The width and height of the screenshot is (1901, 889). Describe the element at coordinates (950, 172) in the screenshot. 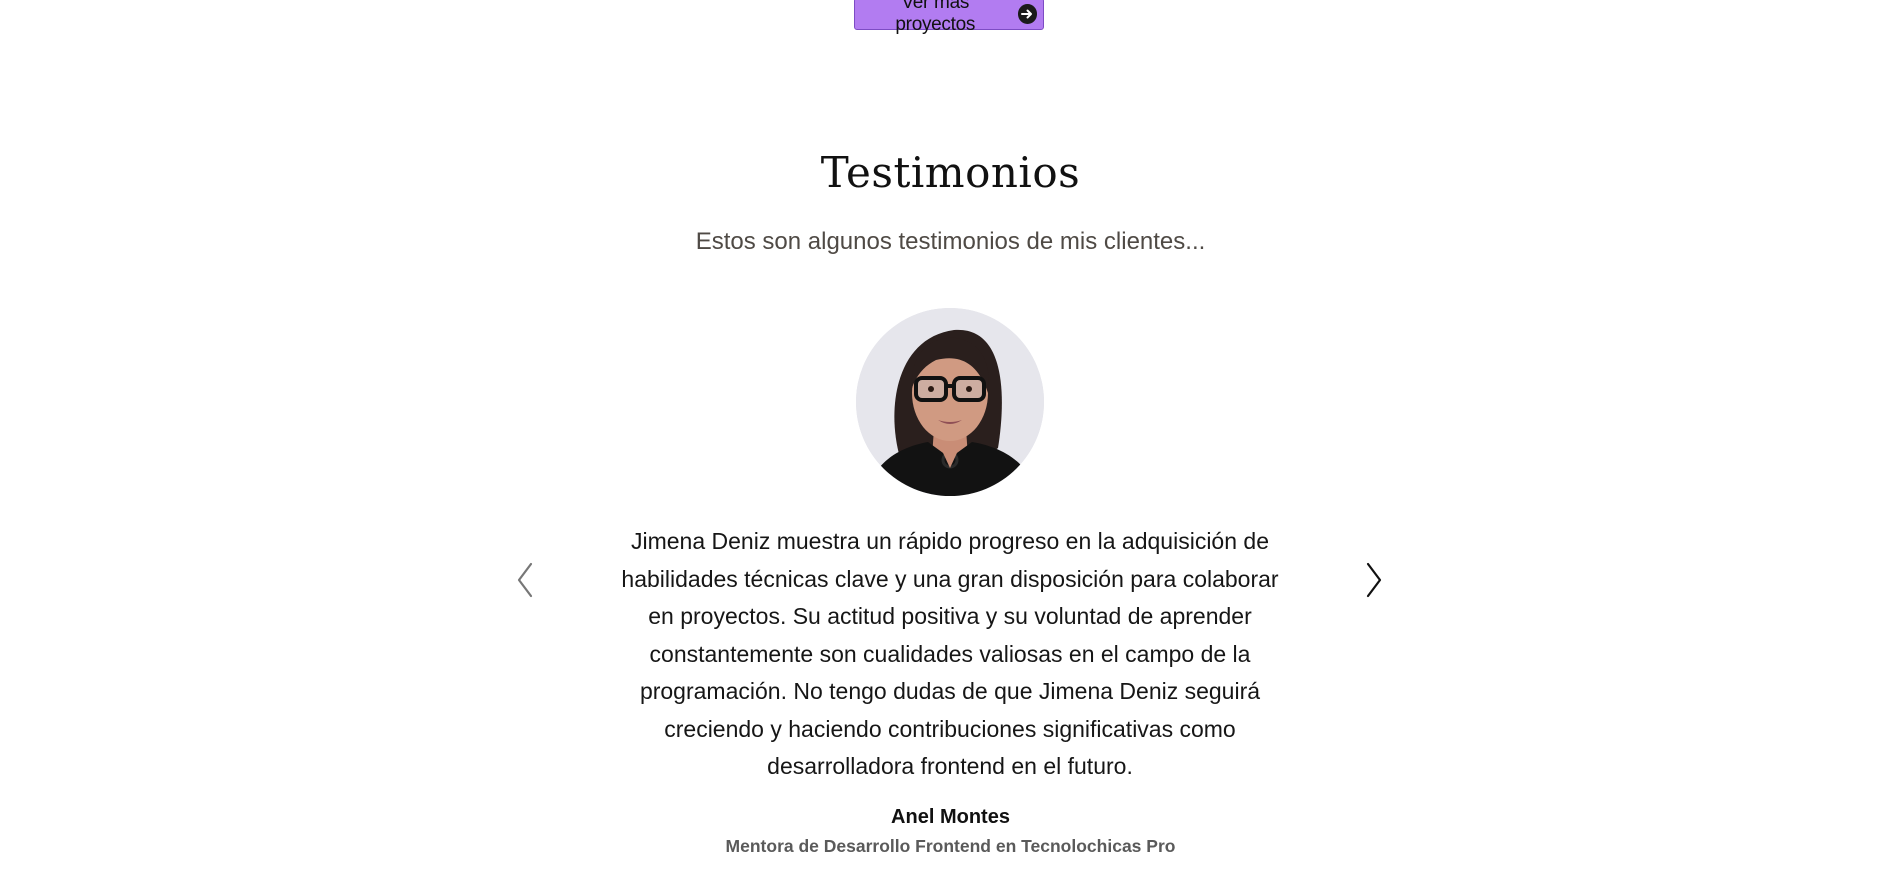

I see `section-title: Testimonios` at that location.